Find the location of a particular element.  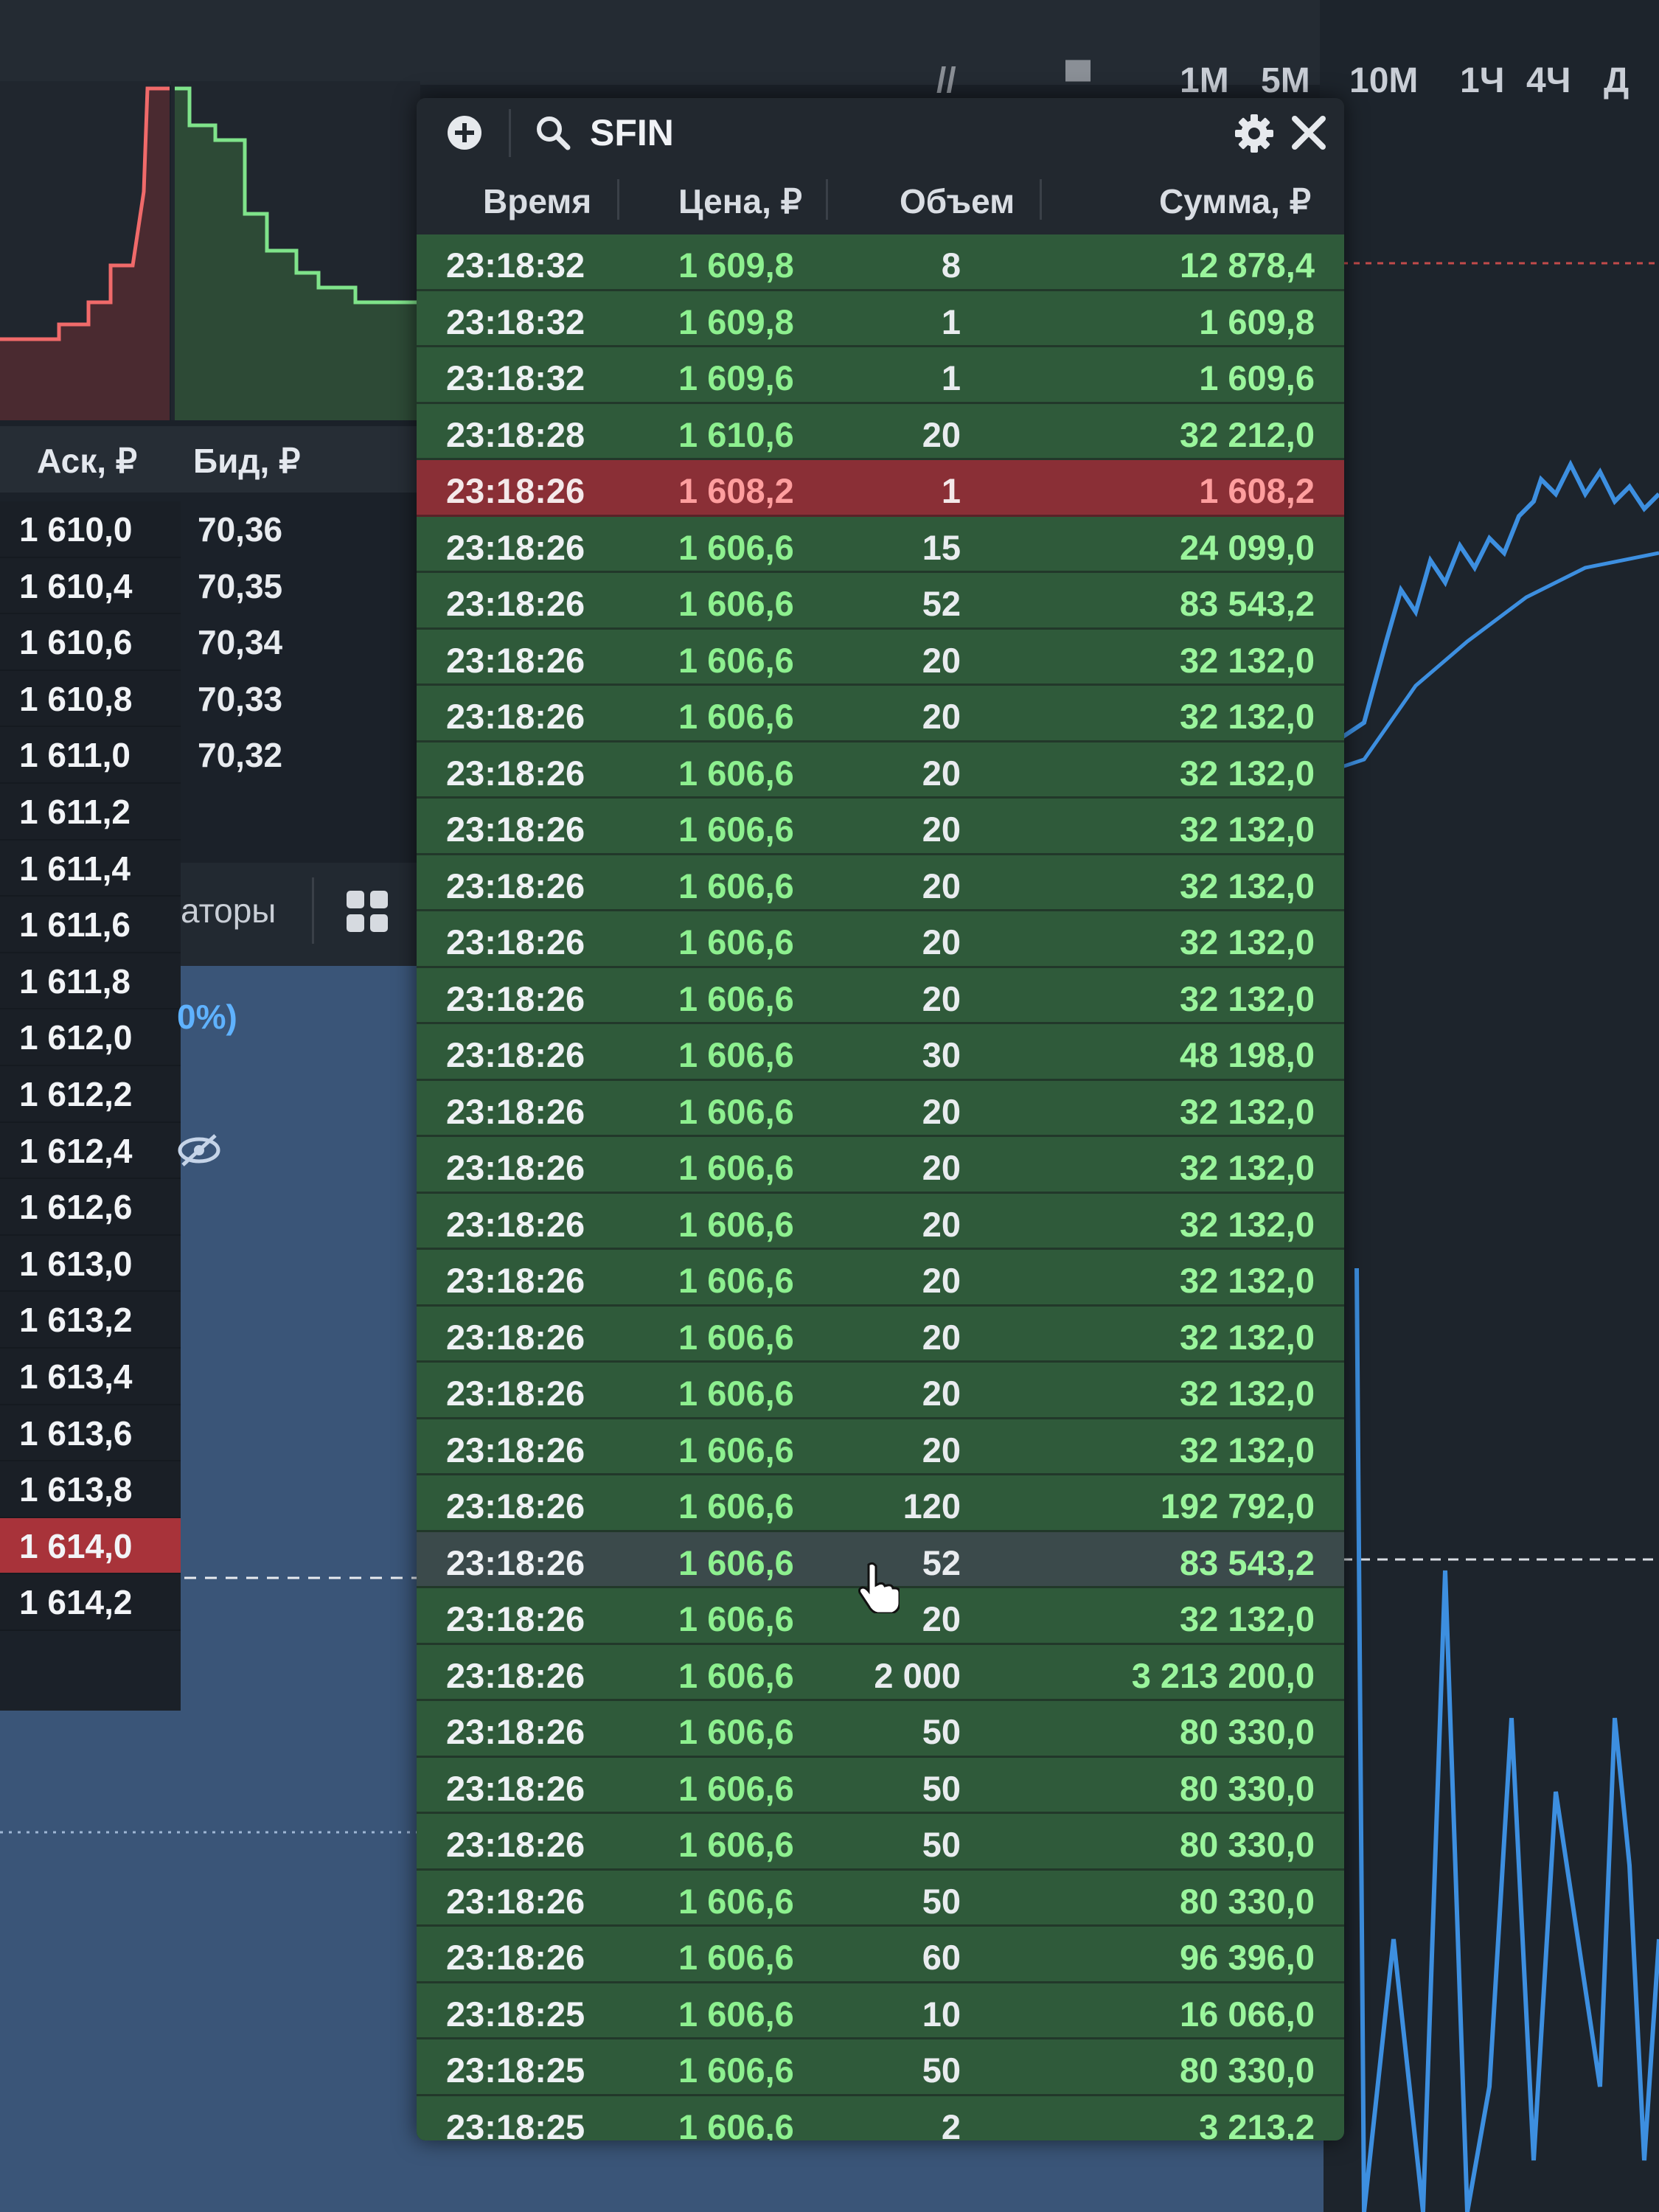

trade-row: 23:18:26 1 606,6 120 192 792,0 is located at coordinates (880, 1503).